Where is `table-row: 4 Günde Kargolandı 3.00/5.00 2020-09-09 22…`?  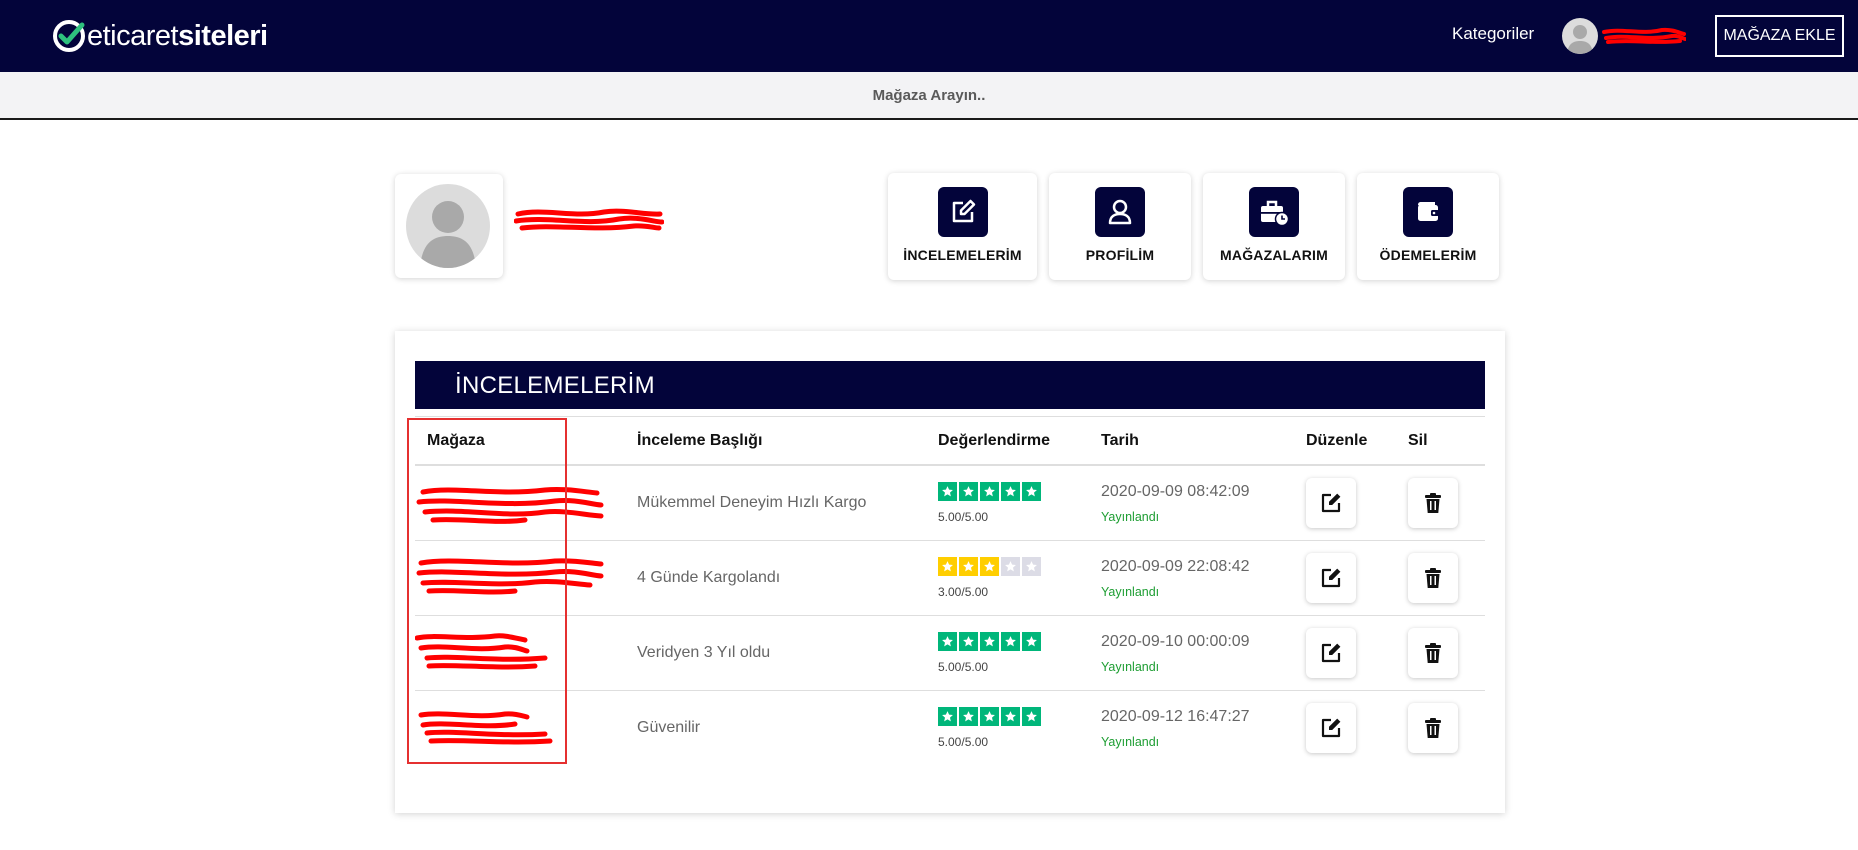
table-row: 4 Günde Kargolandı 3.00/5.00 2020-09-09 22… is located at coordinates (950, 578).